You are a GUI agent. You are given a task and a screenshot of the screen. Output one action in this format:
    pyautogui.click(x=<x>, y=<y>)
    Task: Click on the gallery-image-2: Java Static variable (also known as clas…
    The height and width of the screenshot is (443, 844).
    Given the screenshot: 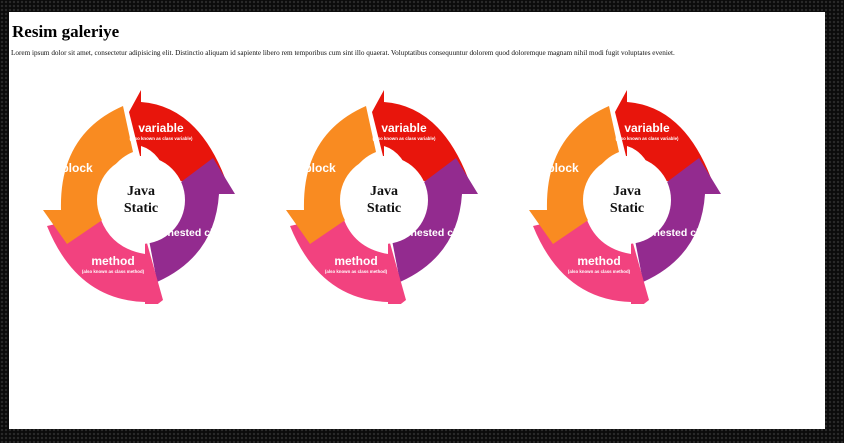 What is the action you would take?
    pyautogui.click(x=385, y=195)
    